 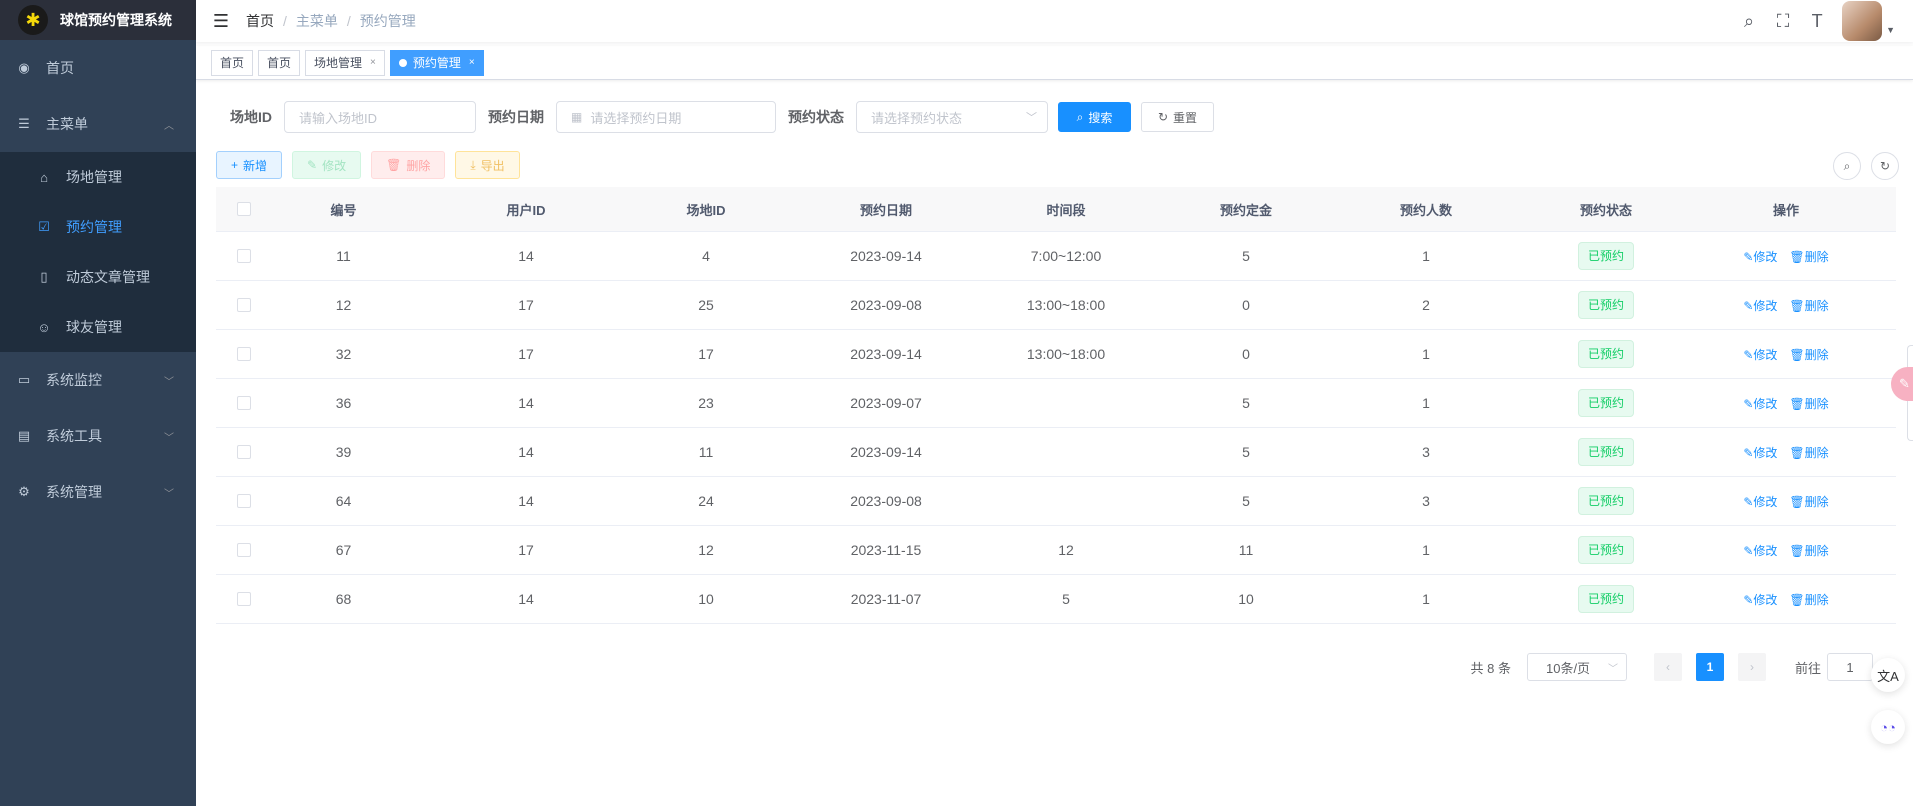 What do you see at coordinates (345, 62) in the screenshot?
I see `tag-field-manage: 场地管理 ×` at bounding box center [345, 62].